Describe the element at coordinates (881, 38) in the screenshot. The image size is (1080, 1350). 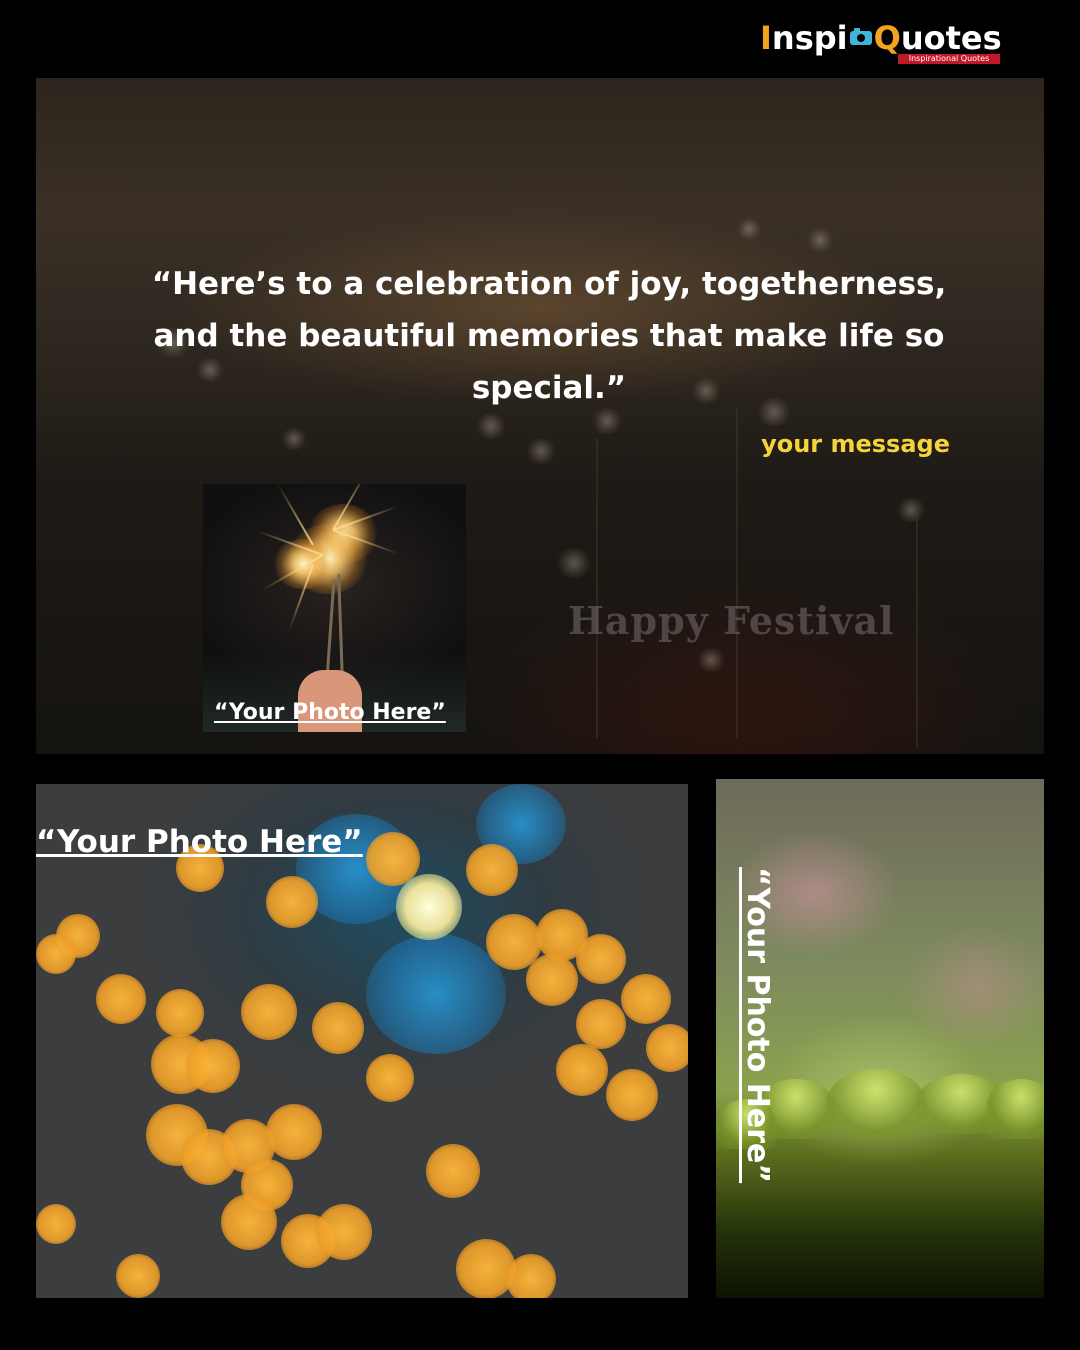
I see `logo-wordmark: Inspi Quotes` at that location.